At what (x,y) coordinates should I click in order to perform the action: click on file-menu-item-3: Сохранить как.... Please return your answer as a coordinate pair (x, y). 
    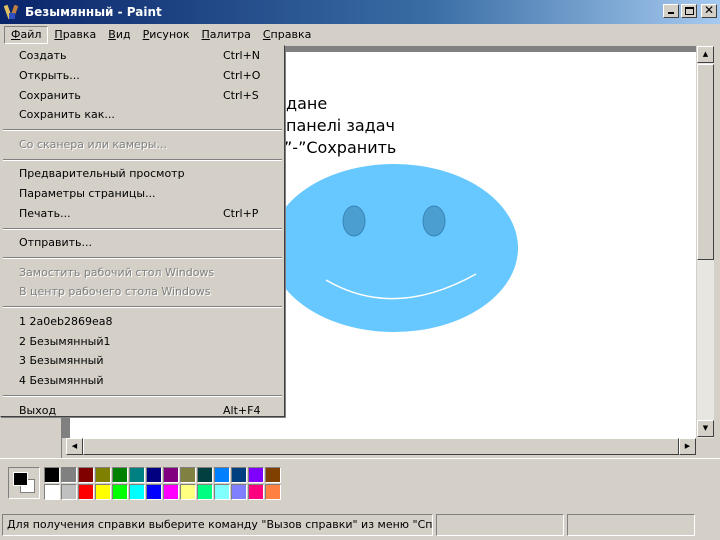
    Looking at the image, I should click on (142, 115).